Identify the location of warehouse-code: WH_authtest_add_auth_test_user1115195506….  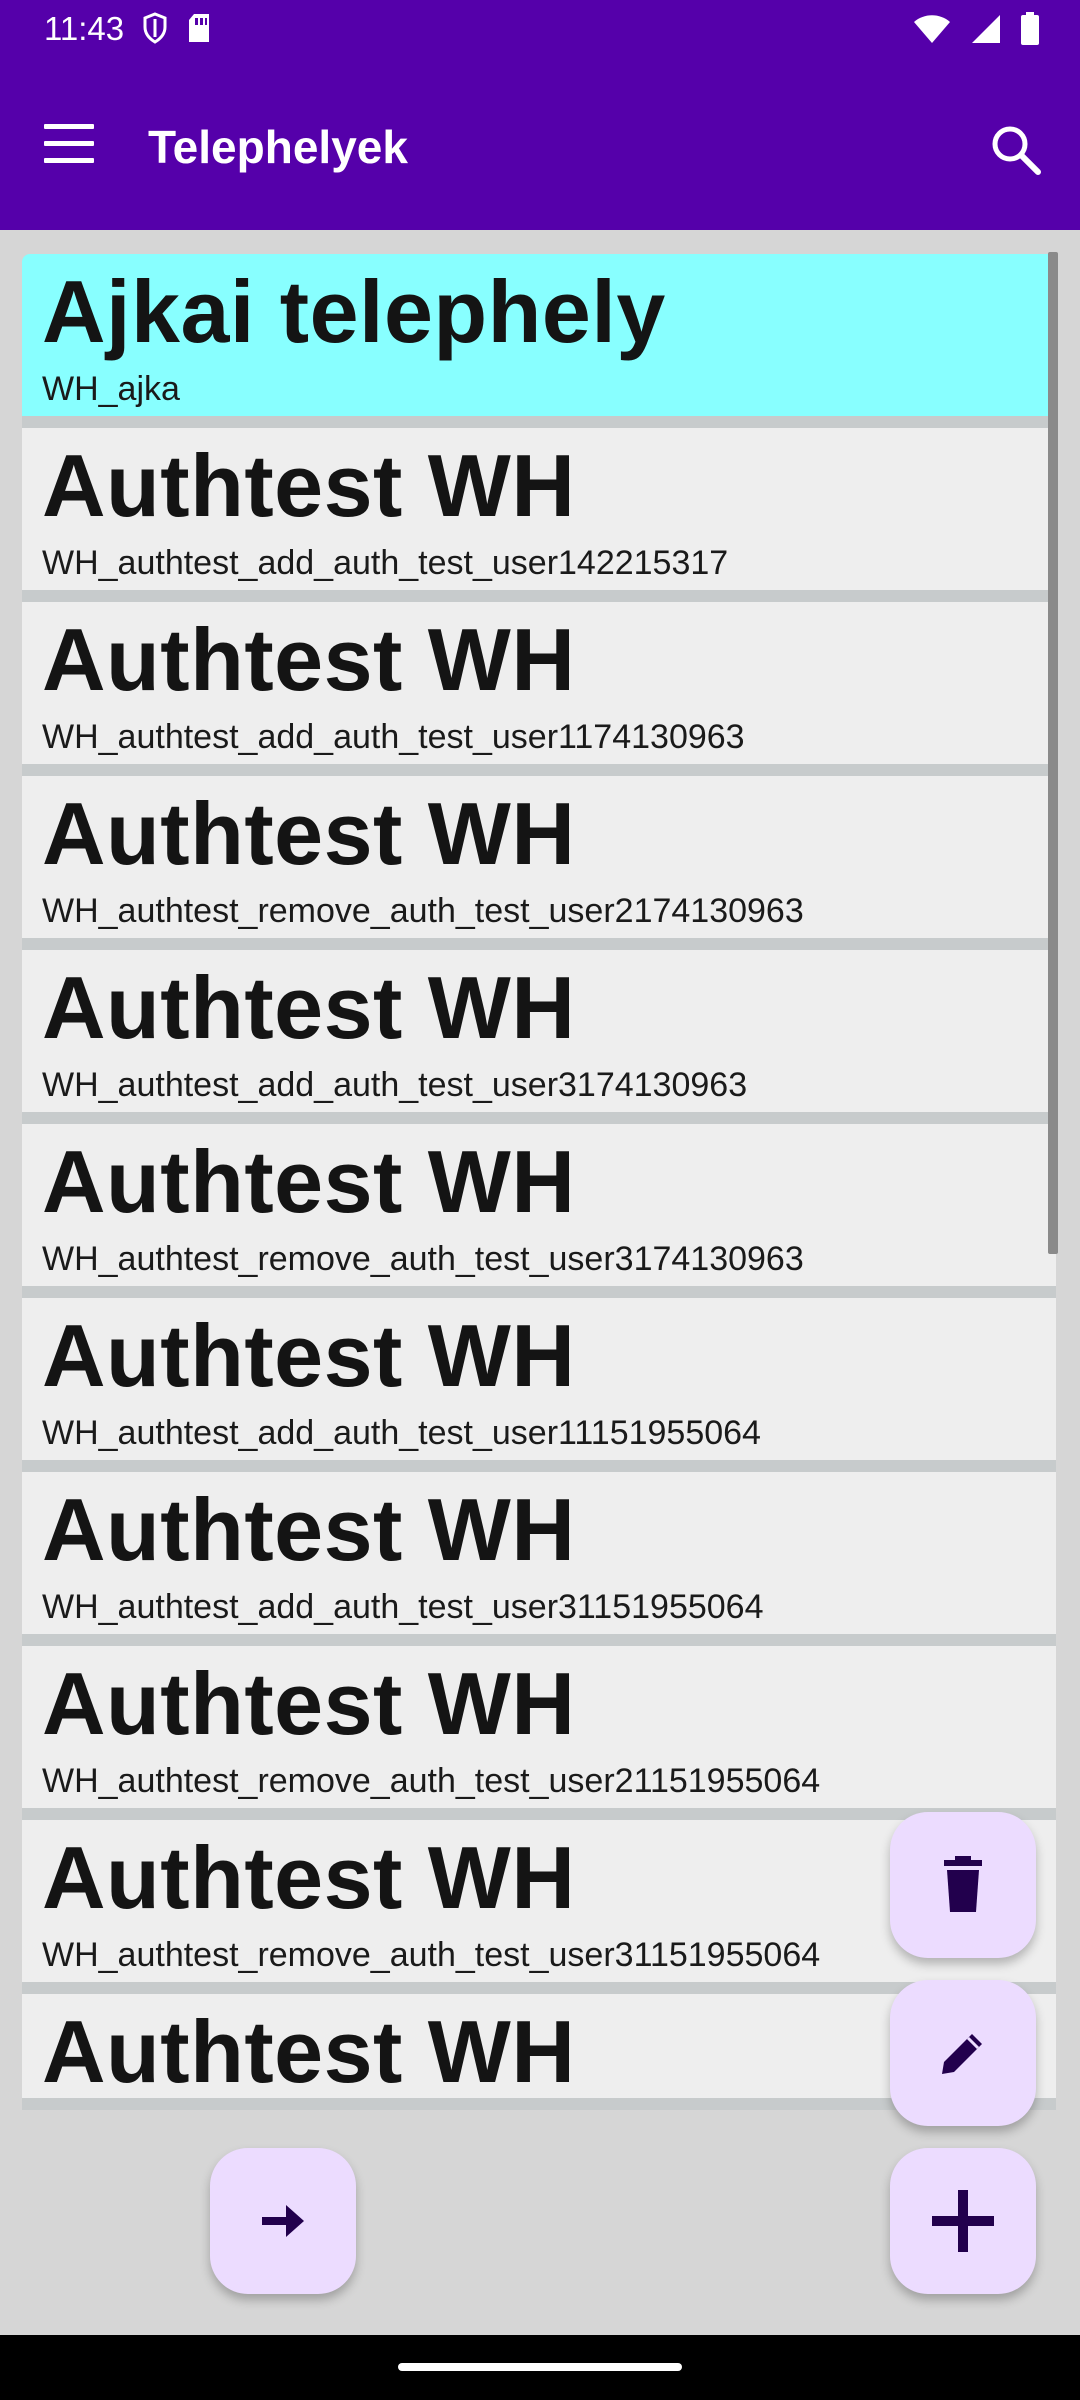
(401, 1433).